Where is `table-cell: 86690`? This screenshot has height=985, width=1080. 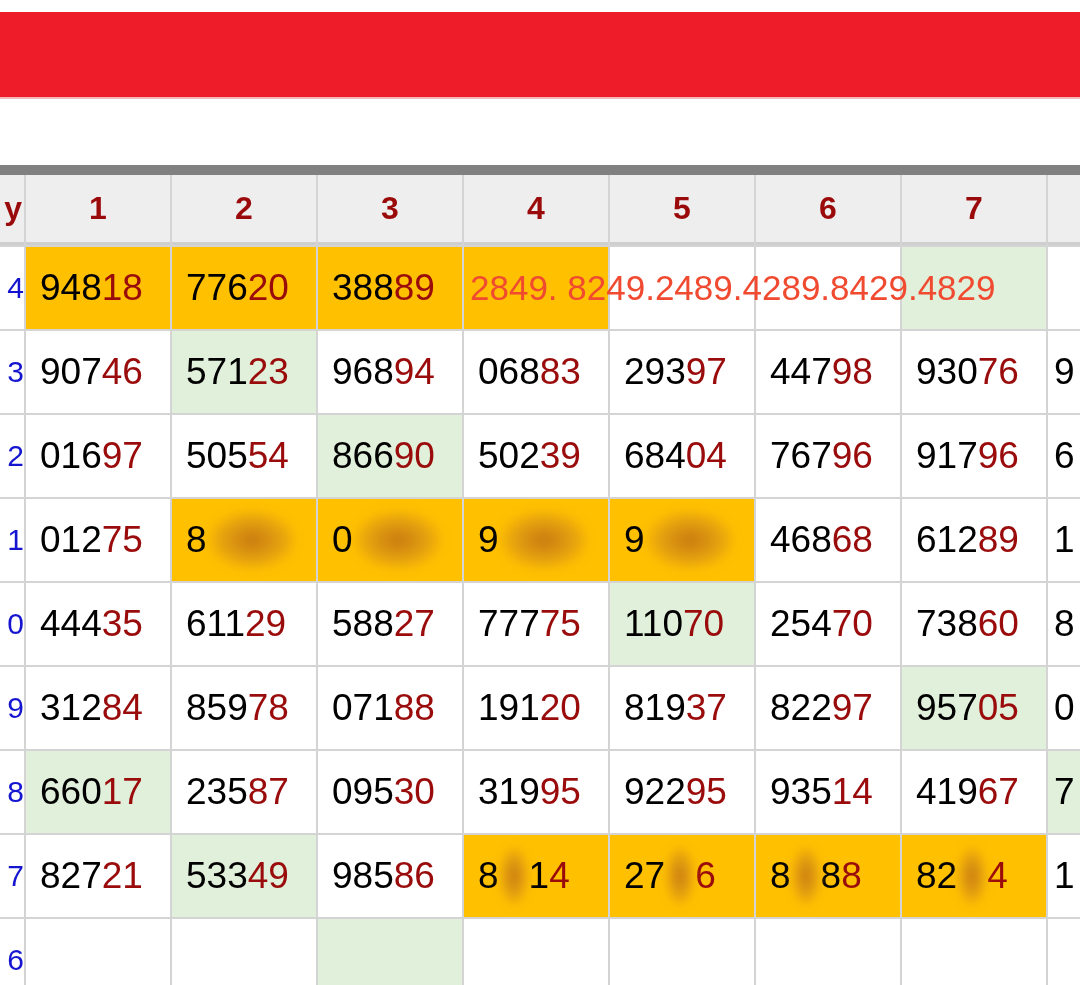
table-cell: 86690 is located at coordinates (390, 456).